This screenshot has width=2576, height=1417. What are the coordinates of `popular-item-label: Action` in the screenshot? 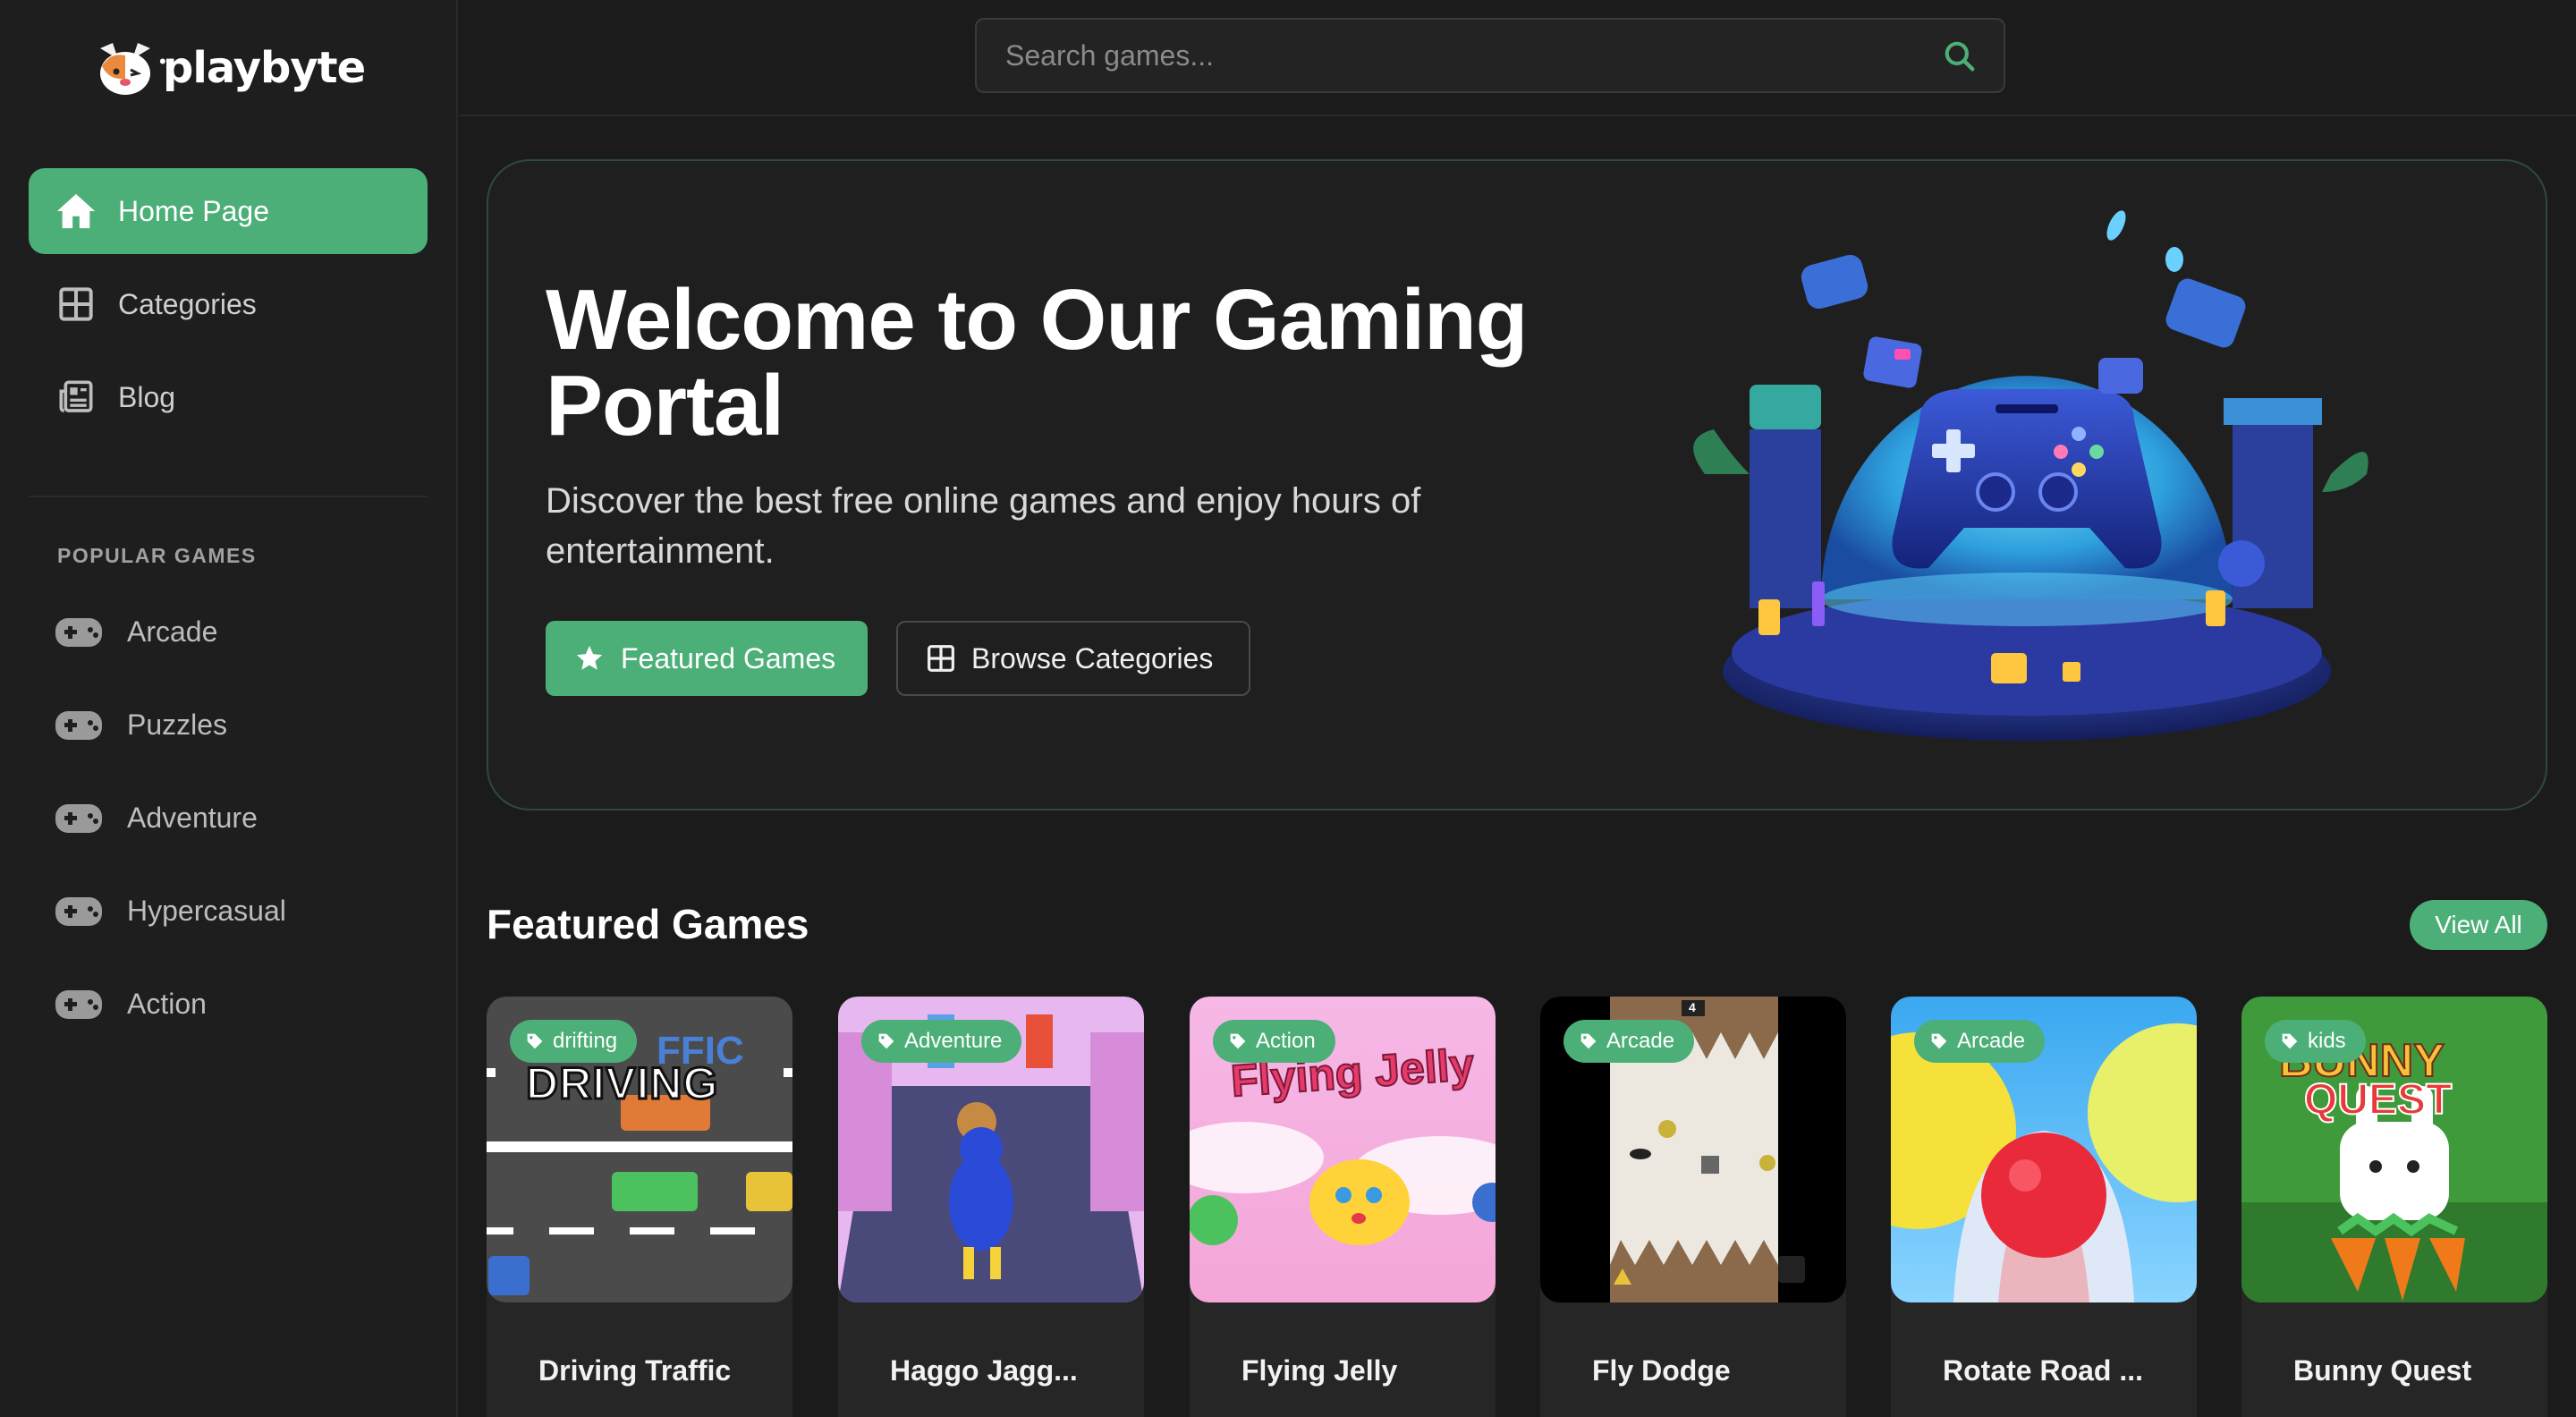 It's located at (167, 1004).